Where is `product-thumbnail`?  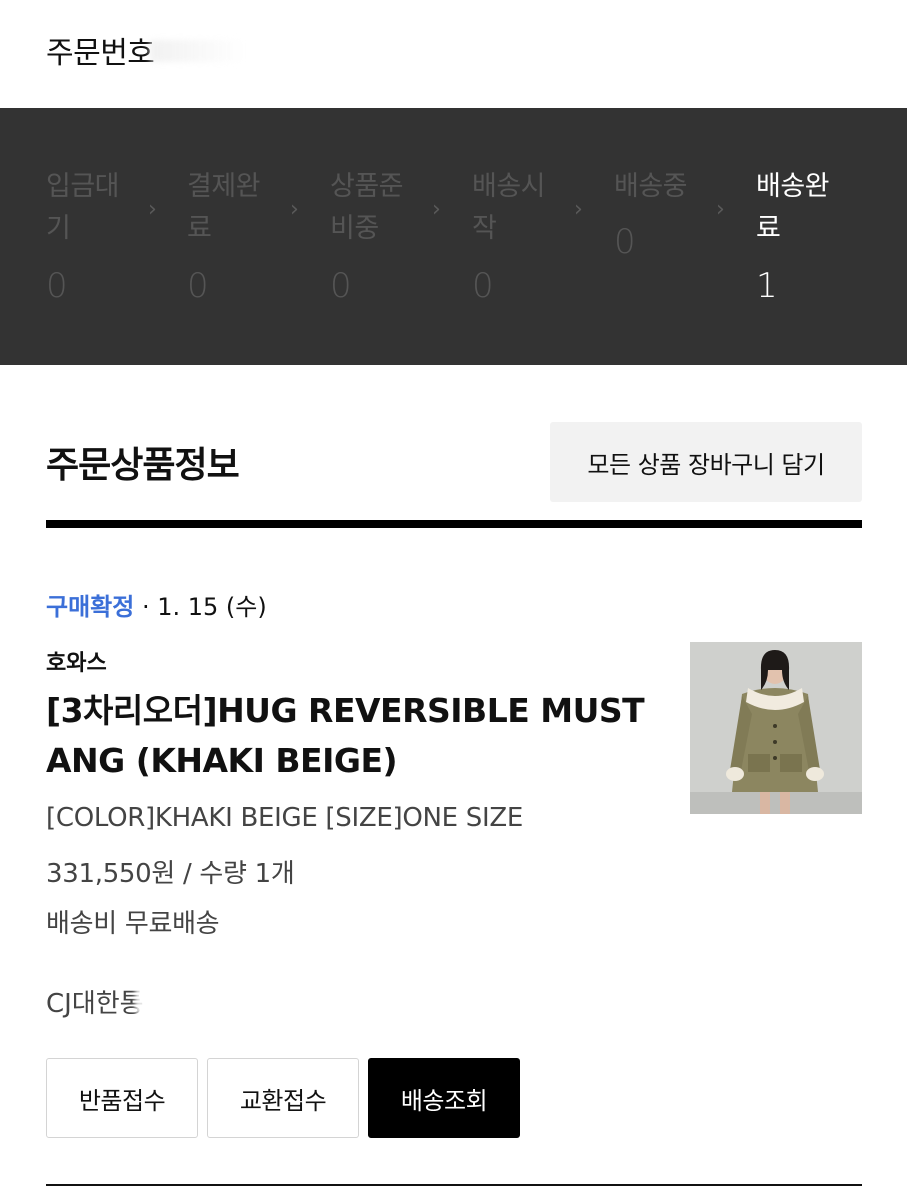 product-thumbnail is located at coordinates (776, 728).